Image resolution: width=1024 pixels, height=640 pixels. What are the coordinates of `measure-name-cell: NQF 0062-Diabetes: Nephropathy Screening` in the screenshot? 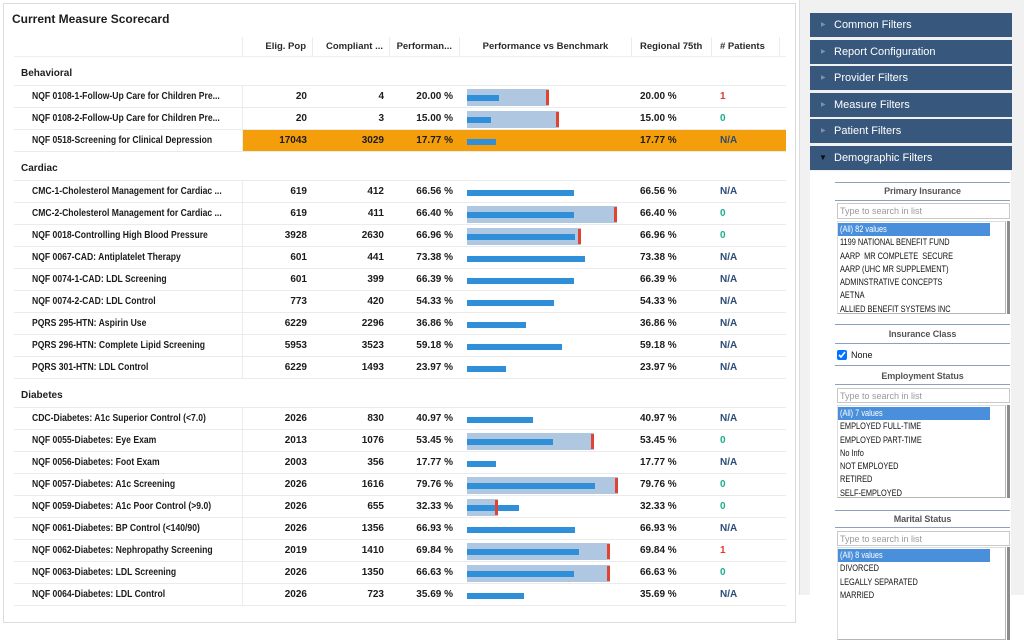 It's located at (128, 550).